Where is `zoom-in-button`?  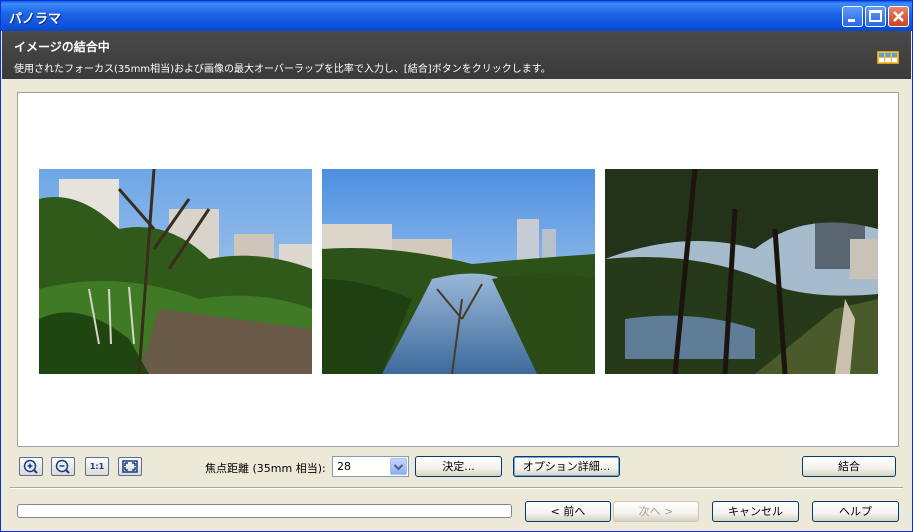
zoom-in-button is located at coordinates (31, 466).